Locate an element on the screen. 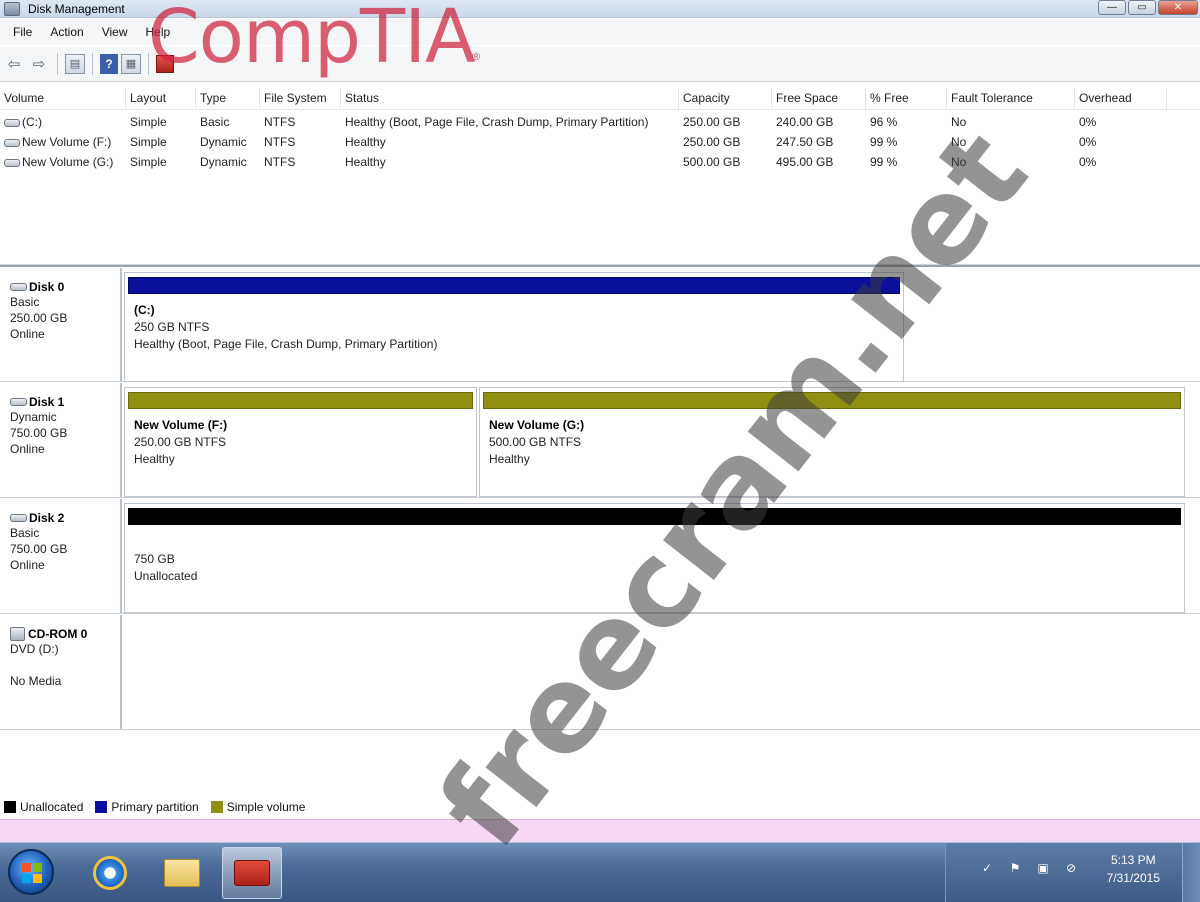 The width and height of the screenshot is (1200, 902). taskbar: ✓ ⚑ ▣ ⊘ 5:13 PM 7/31/2015 is located at coordinates (600, 872).